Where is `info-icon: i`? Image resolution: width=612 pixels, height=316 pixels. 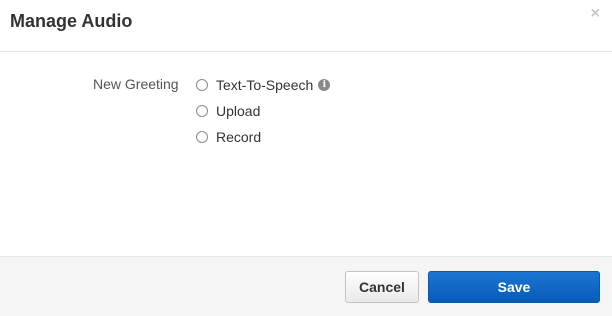 info-icon: i is located at coordinates (324, 85).